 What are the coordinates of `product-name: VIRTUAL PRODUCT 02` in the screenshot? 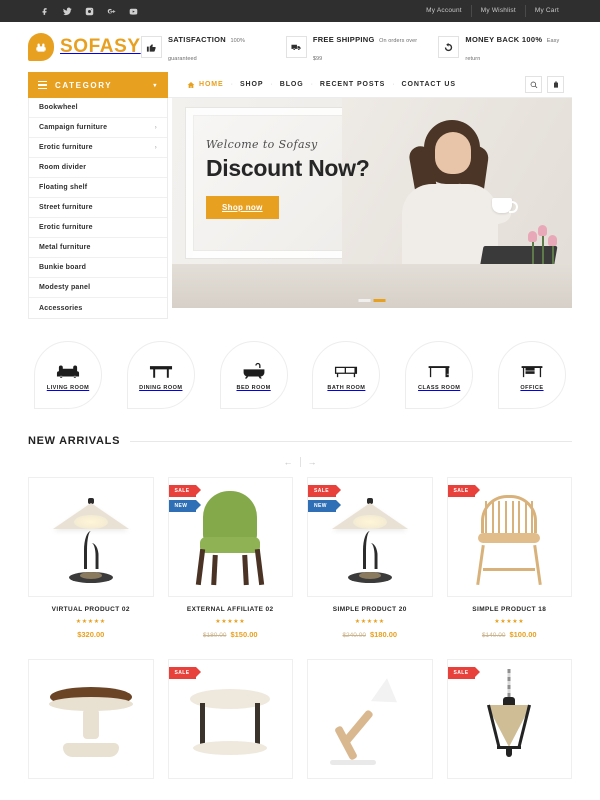 It's located at (90, 609).